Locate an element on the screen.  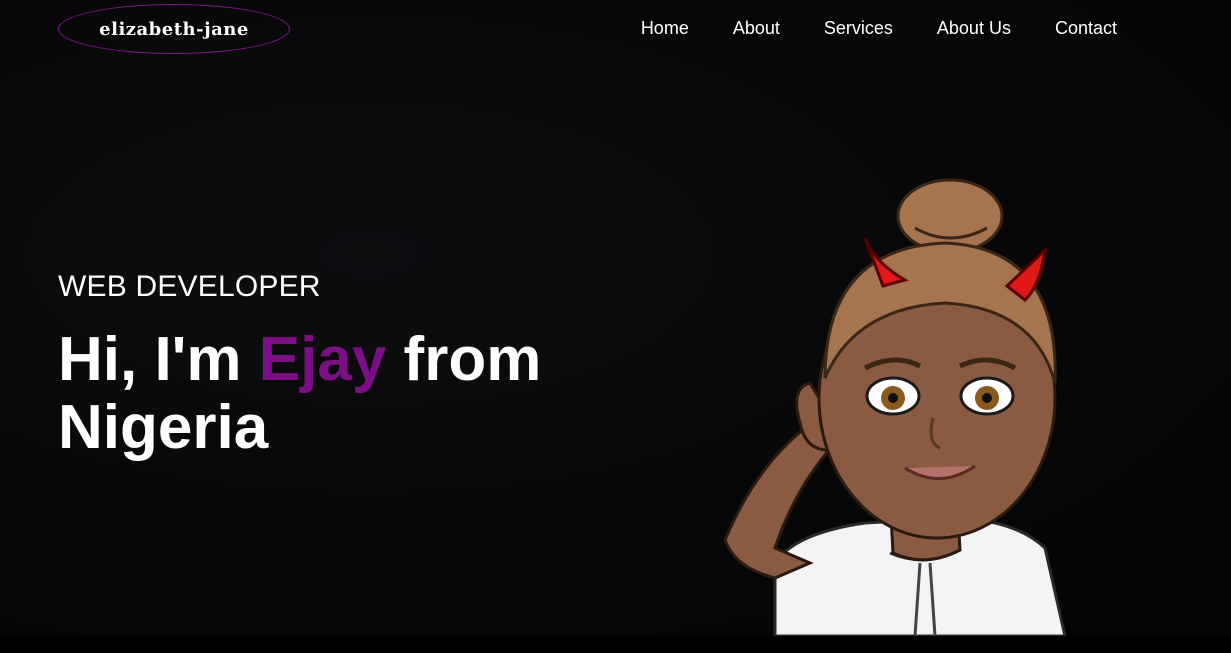
main-nav: Home About Services About Us Contact is located at coordinates (857, 28).